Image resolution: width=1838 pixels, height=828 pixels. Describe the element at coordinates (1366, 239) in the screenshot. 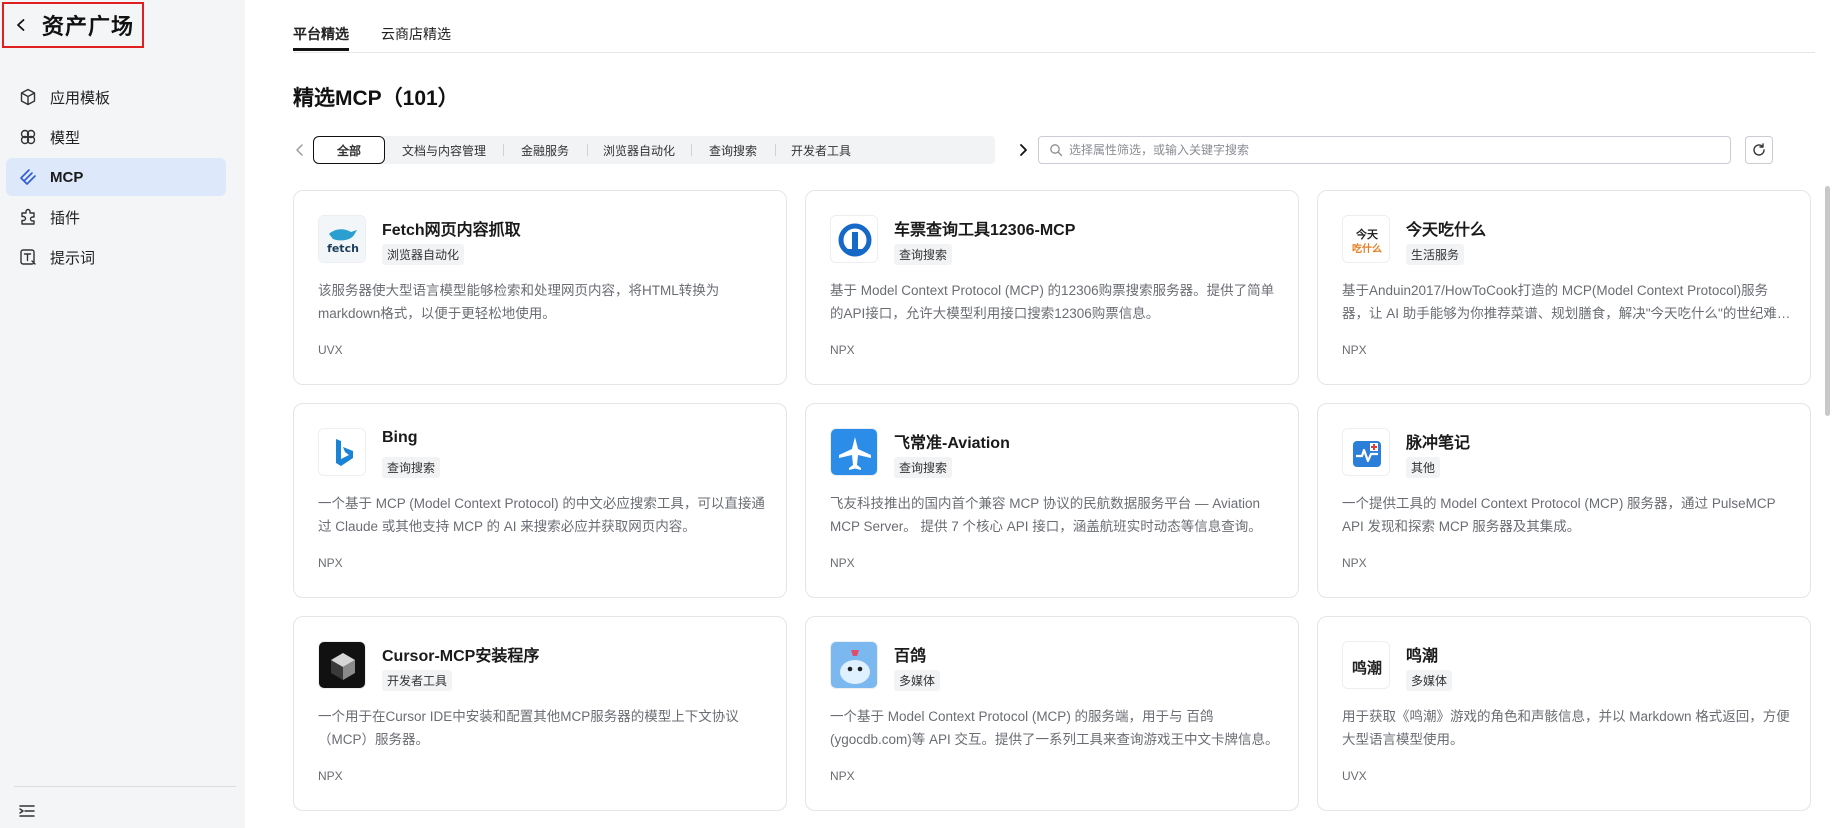

I see `food-logo: 今天 吃什么` at that location.